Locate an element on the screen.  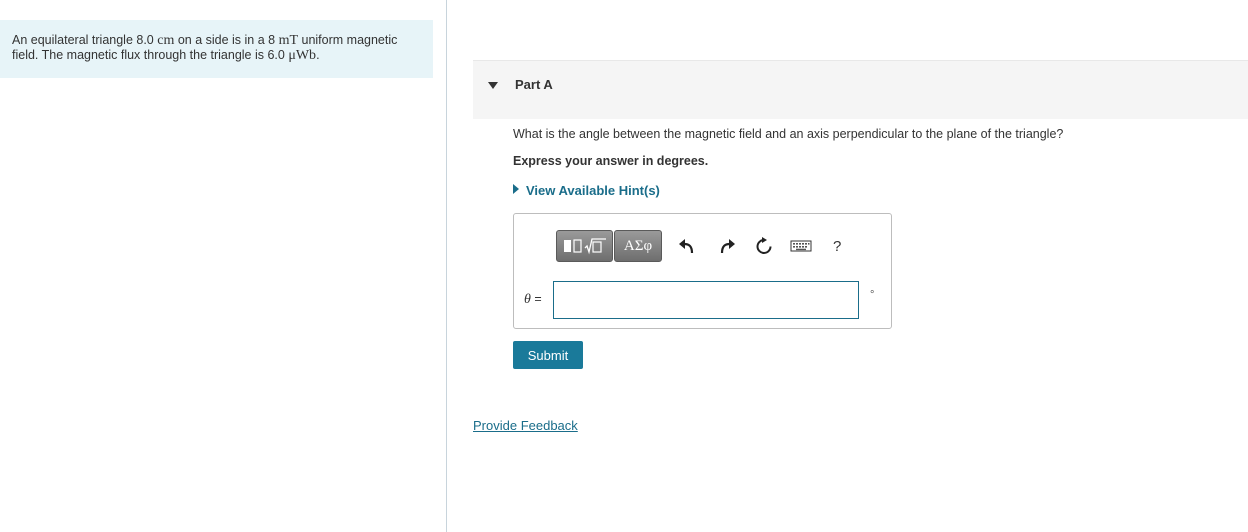
answer-box: ΑΣφ ? θ = ° is located at coordinates (702, 271).